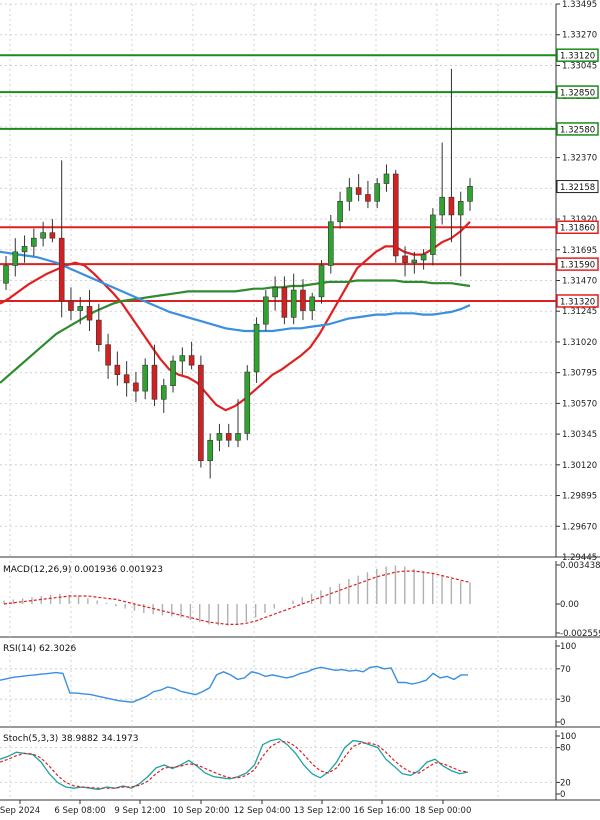 This screenshot has width=600, height=820. What do you see at coordinates (579, 374) in the screenshot?
I see `price-tick-label-12: 1.30795` at bounding box center [579, 374].